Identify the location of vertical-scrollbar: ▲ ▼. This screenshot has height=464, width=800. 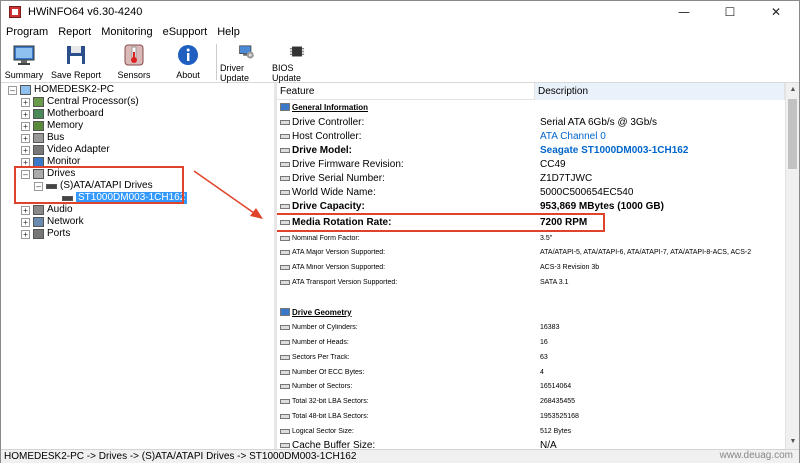
(792, 266).